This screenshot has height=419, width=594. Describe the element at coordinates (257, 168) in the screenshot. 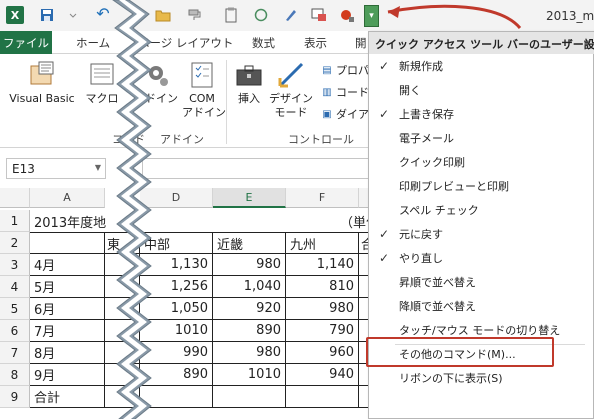

I see `formula-input` at that location.